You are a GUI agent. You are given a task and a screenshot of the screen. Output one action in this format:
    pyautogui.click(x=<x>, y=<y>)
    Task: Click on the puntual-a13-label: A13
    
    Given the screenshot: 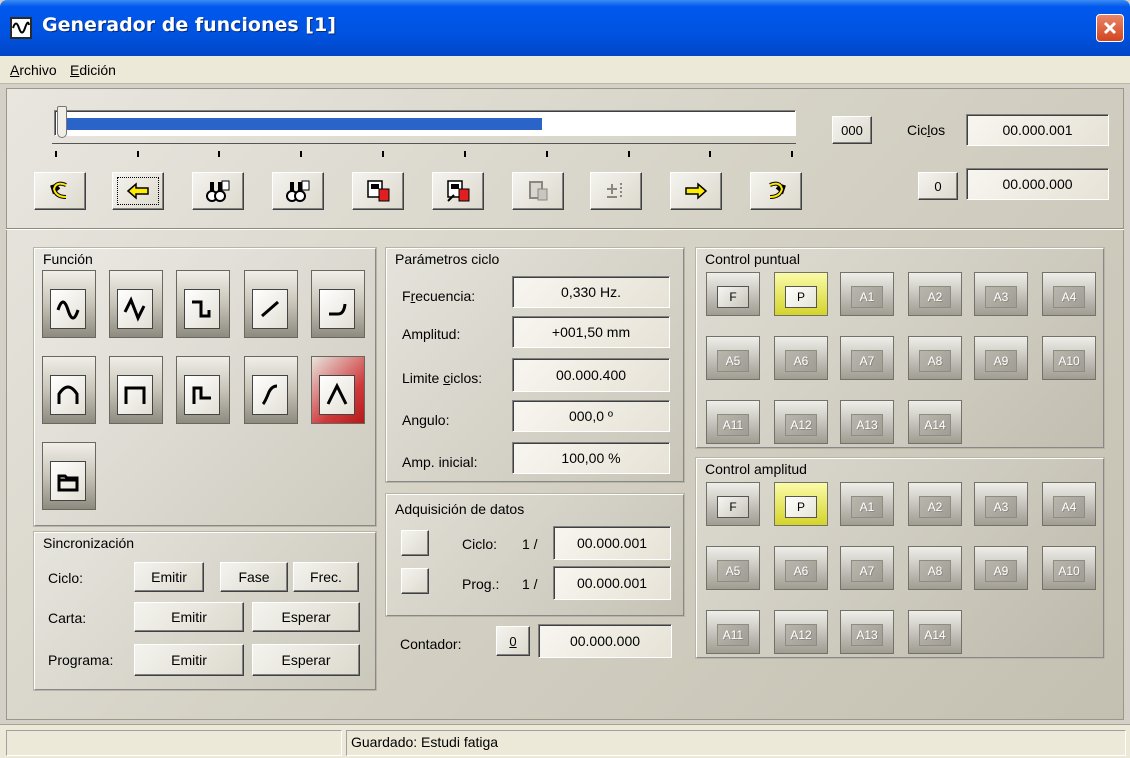 What is the action you would take?
    pyautogui.click(x=867, y=425)
    